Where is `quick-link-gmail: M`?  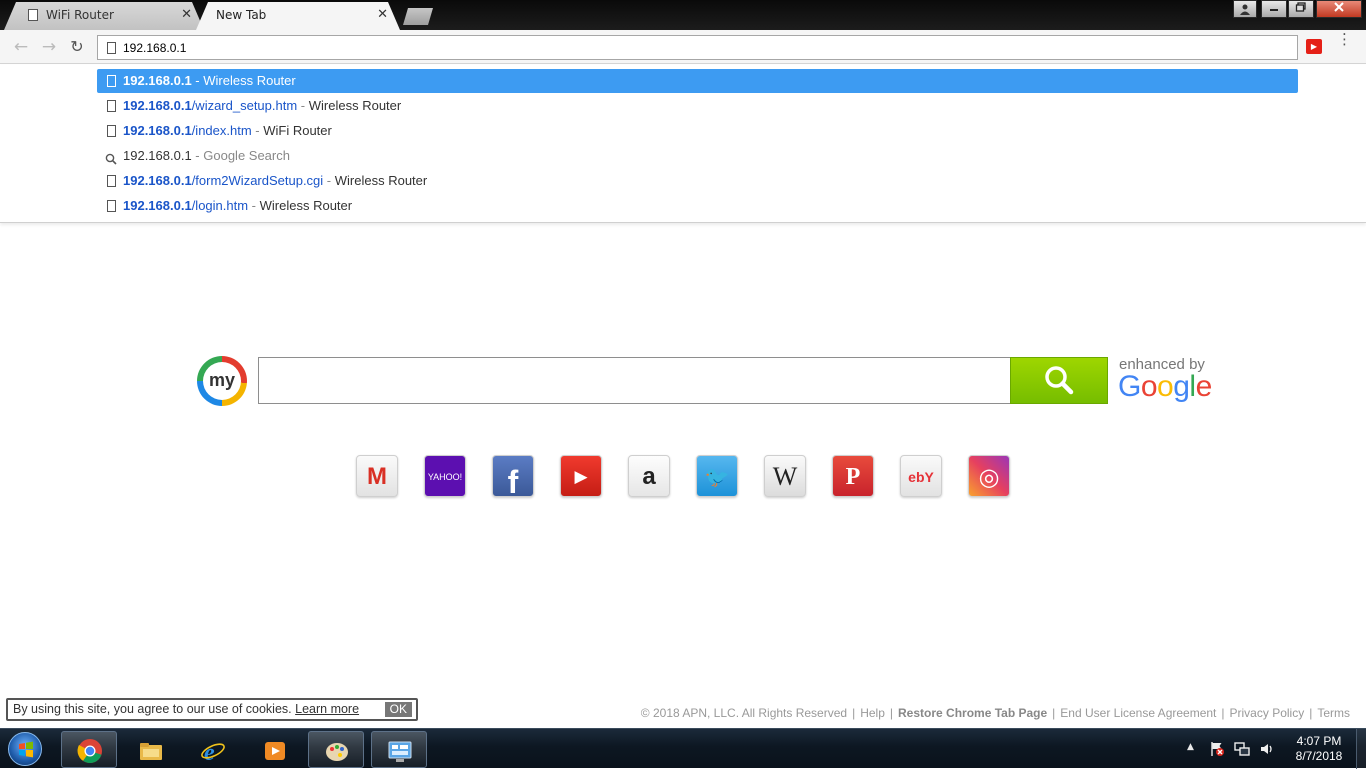
quick-link-gmail: M is located at coordinates (377, 476).